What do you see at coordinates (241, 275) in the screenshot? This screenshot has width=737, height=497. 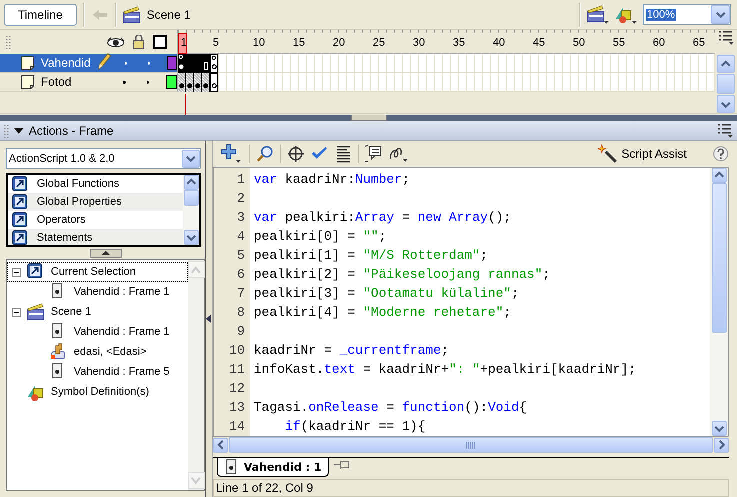 I see `line-number: 6` at bounding box center [241, 275].